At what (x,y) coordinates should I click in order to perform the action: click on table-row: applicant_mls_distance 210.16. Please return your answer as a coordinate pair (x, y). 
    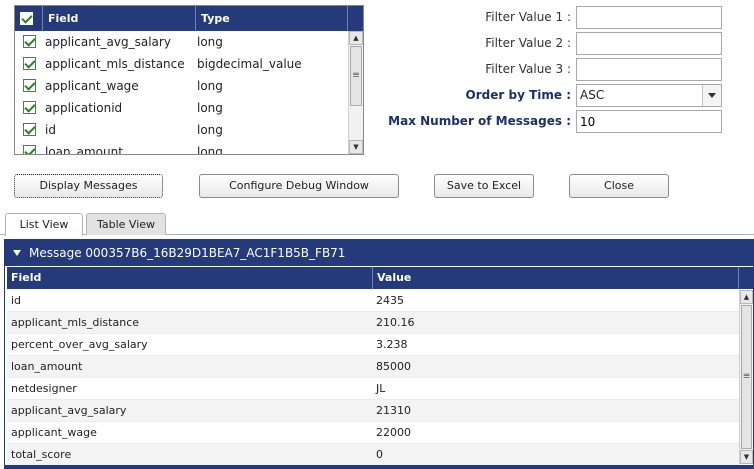
    Looking at the image, I should click on (373, 323).